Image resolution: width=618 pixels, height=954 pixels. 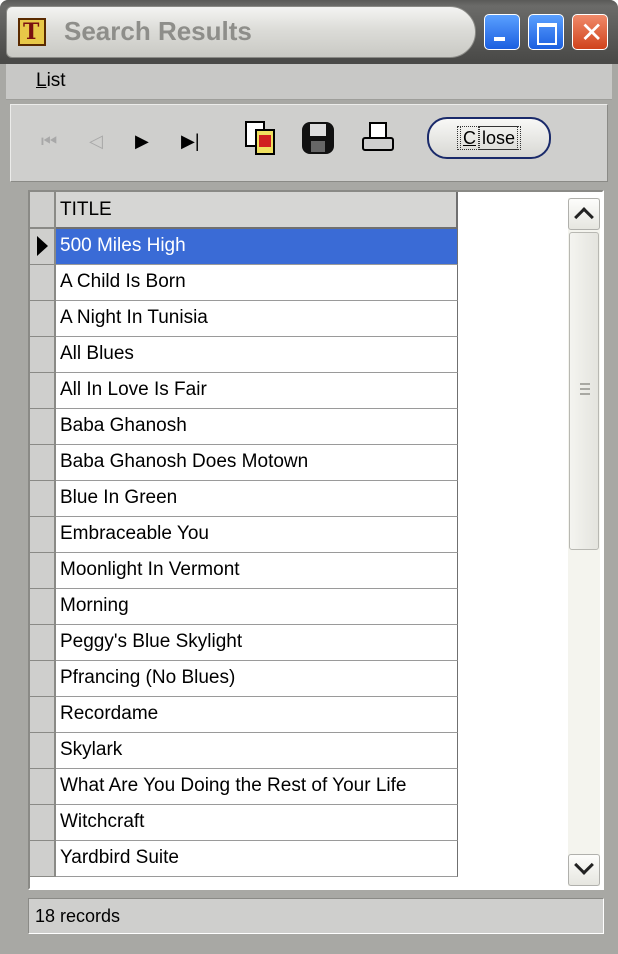 I want to click on table-row: A Night In Tunisia, so click(x=244, y=319).